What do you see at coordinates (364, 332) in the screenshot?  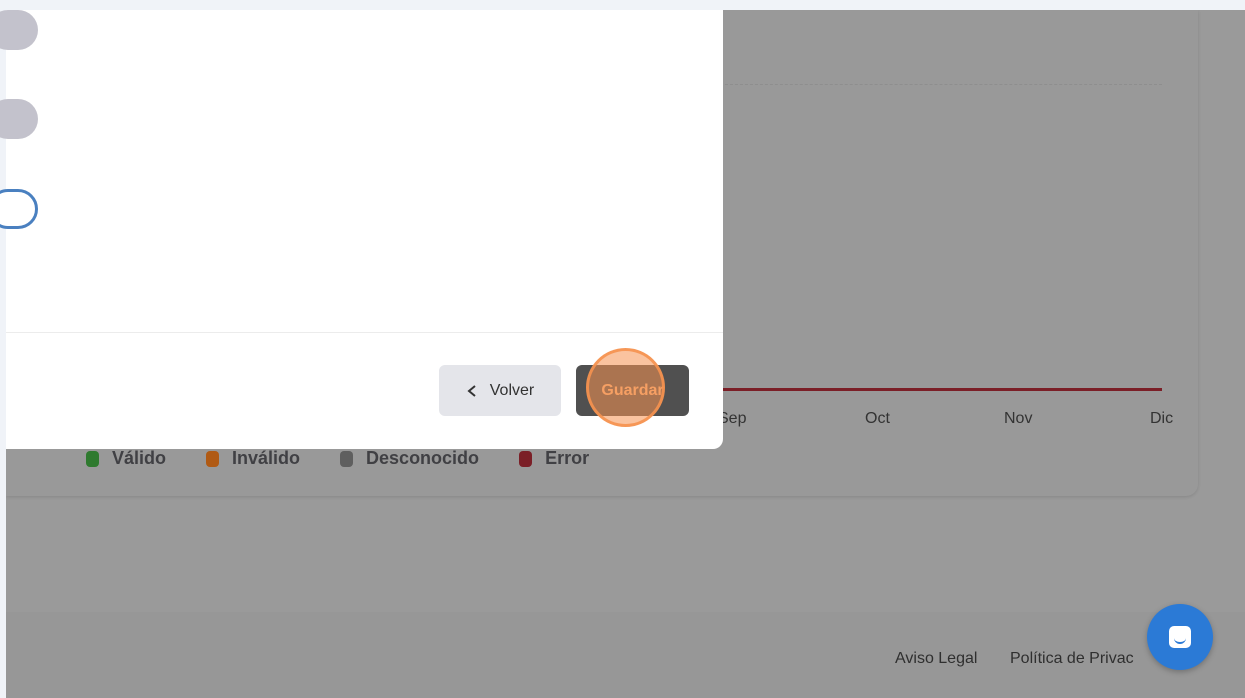 I see `modal-footer-divider` at bounding box center [364, 332].